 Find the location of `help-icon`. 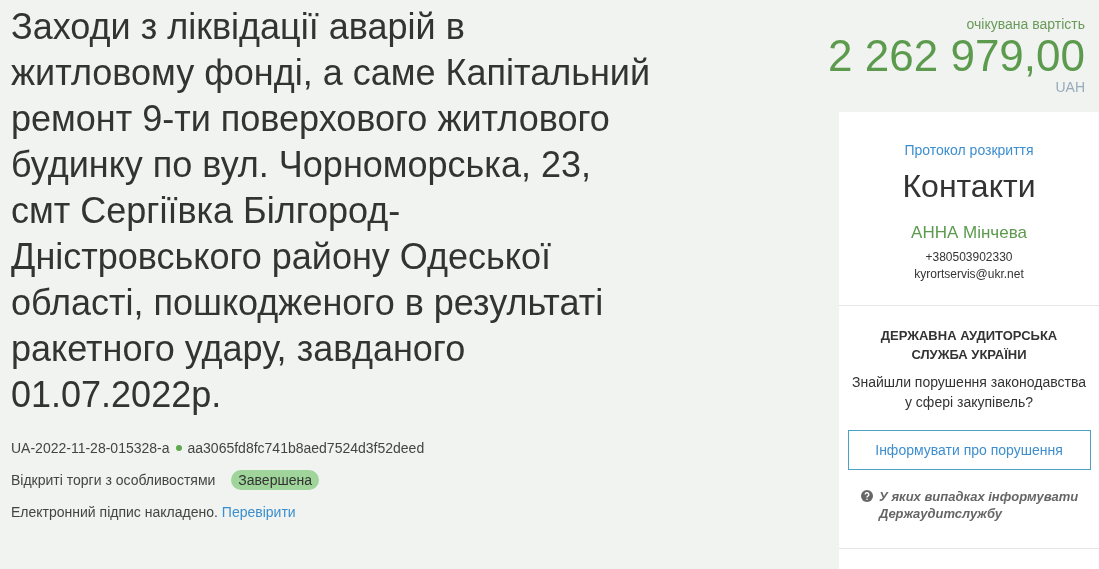

help-icon is located at coordinates (867, 496).